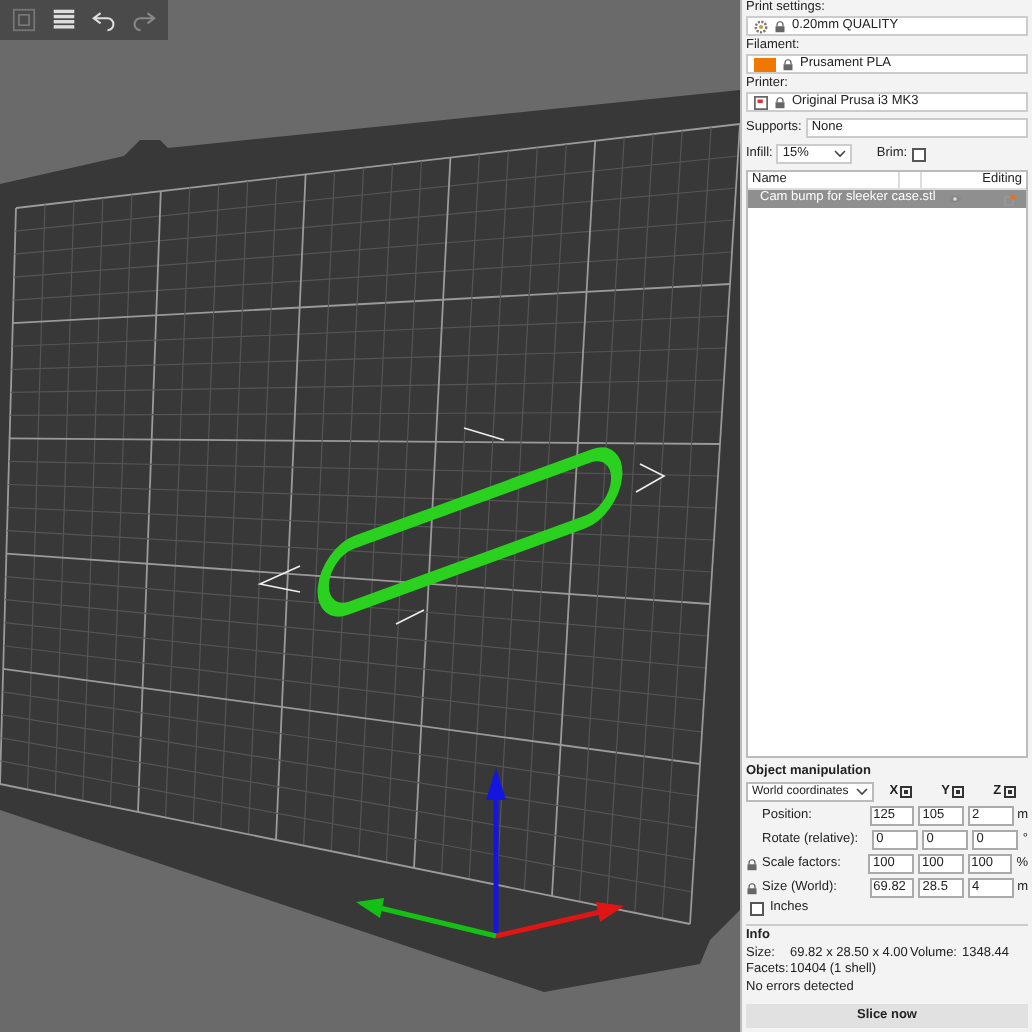 This screenshot has width=1032, height=1032. I want to click on redo-icon, so click(144, 20).